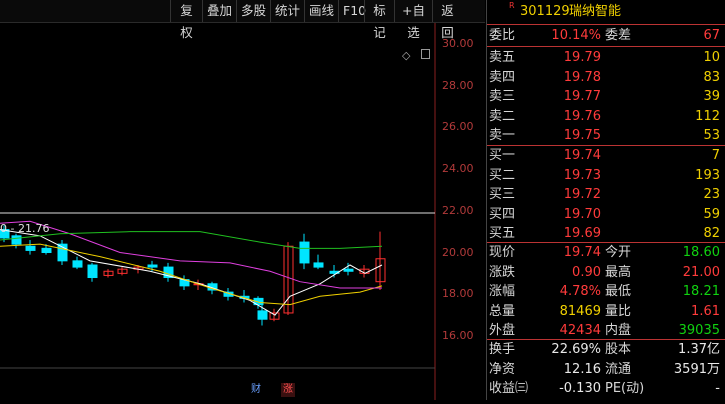  Describe the element at coordinates (586, 272) in the screenshot. I see `quote-cell-v1: 0.90` at that location.